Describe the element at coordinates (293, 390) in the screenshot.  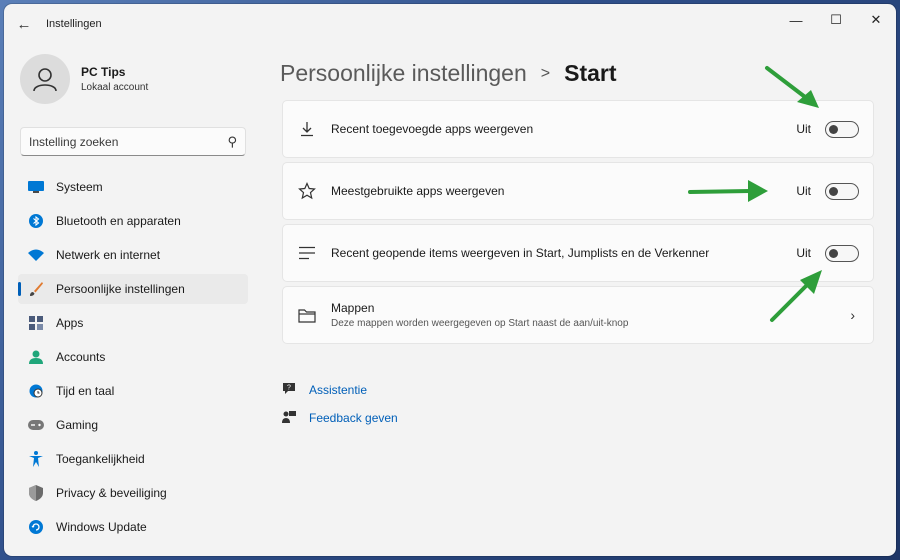
I see `help-chat-icon: ?` at that location.